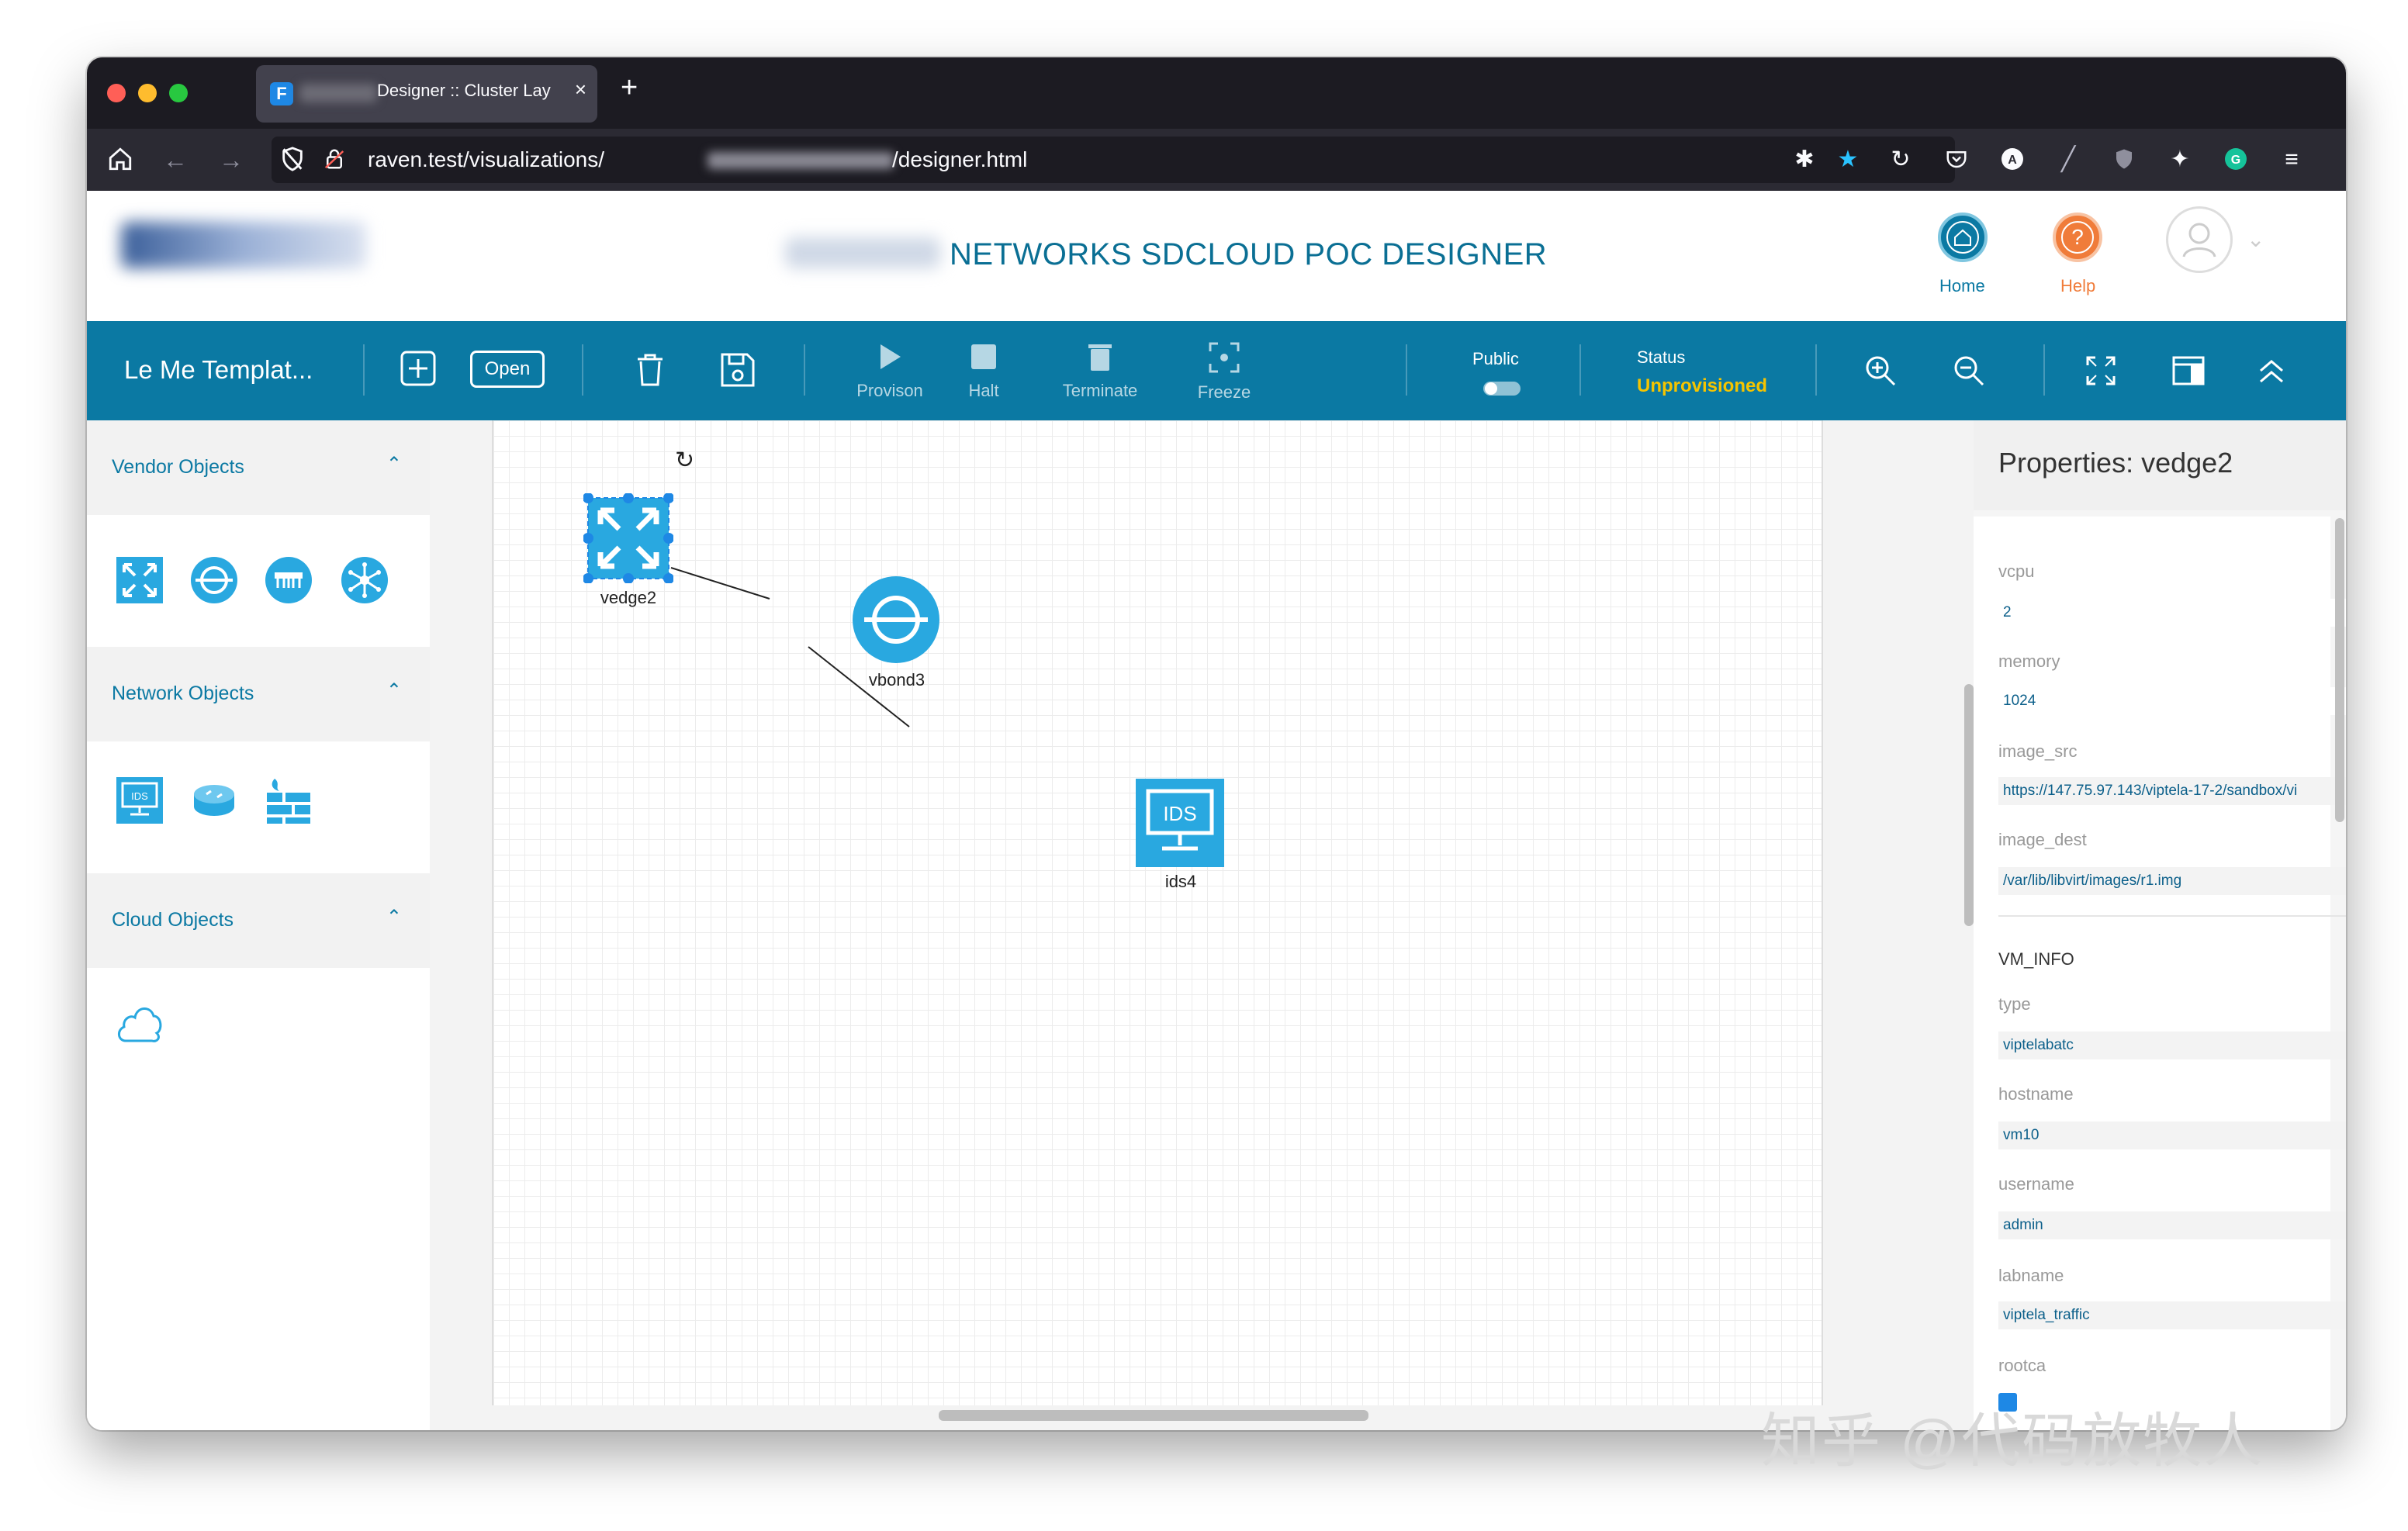 The height and width of the screenshot is (1531, 2408). What do you see at coordinates (984, 356) in the screenshot?
I see `stop-icon` at bounding box center [984, 356].